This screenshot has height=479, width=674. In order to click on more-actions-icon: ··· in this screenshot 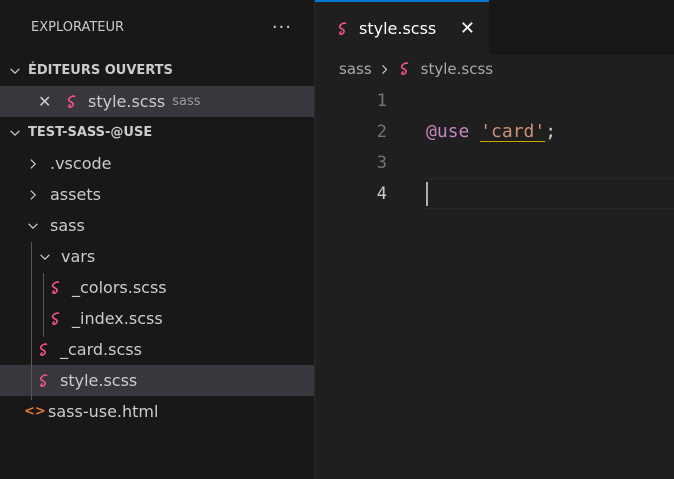, I will do `click(282, 27)`.